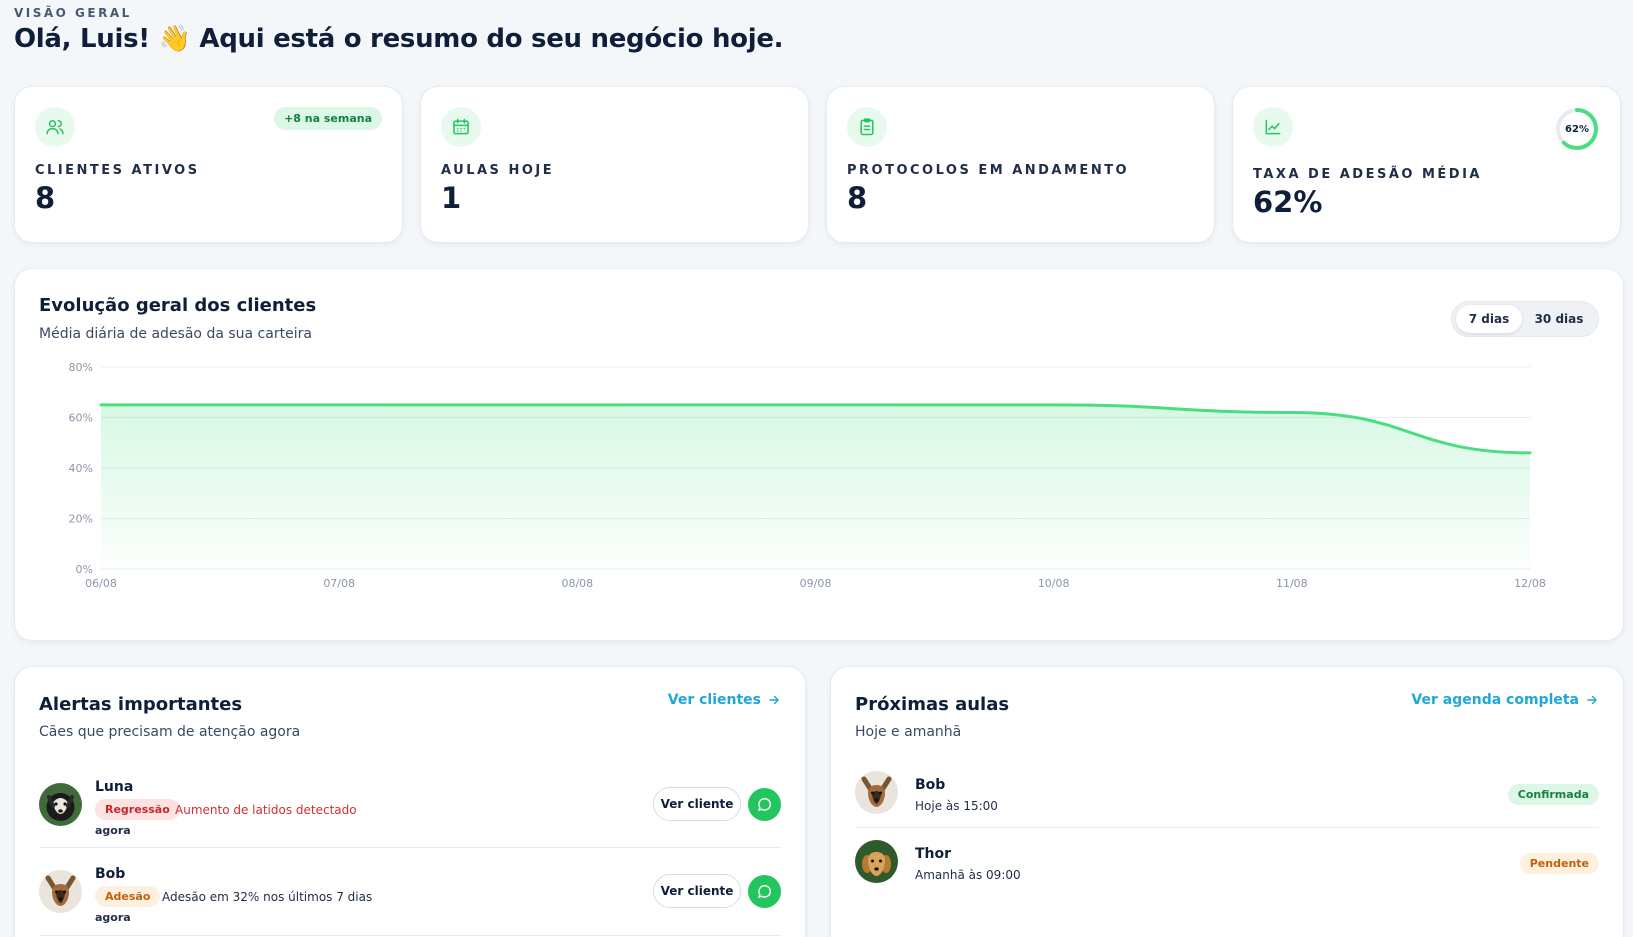 Image resolution: width=1633 pixels, height=937 pixels. Describe the element at coordinates (930, 785) in the screenshot. I see `class-dog-name: Bob` at that location.